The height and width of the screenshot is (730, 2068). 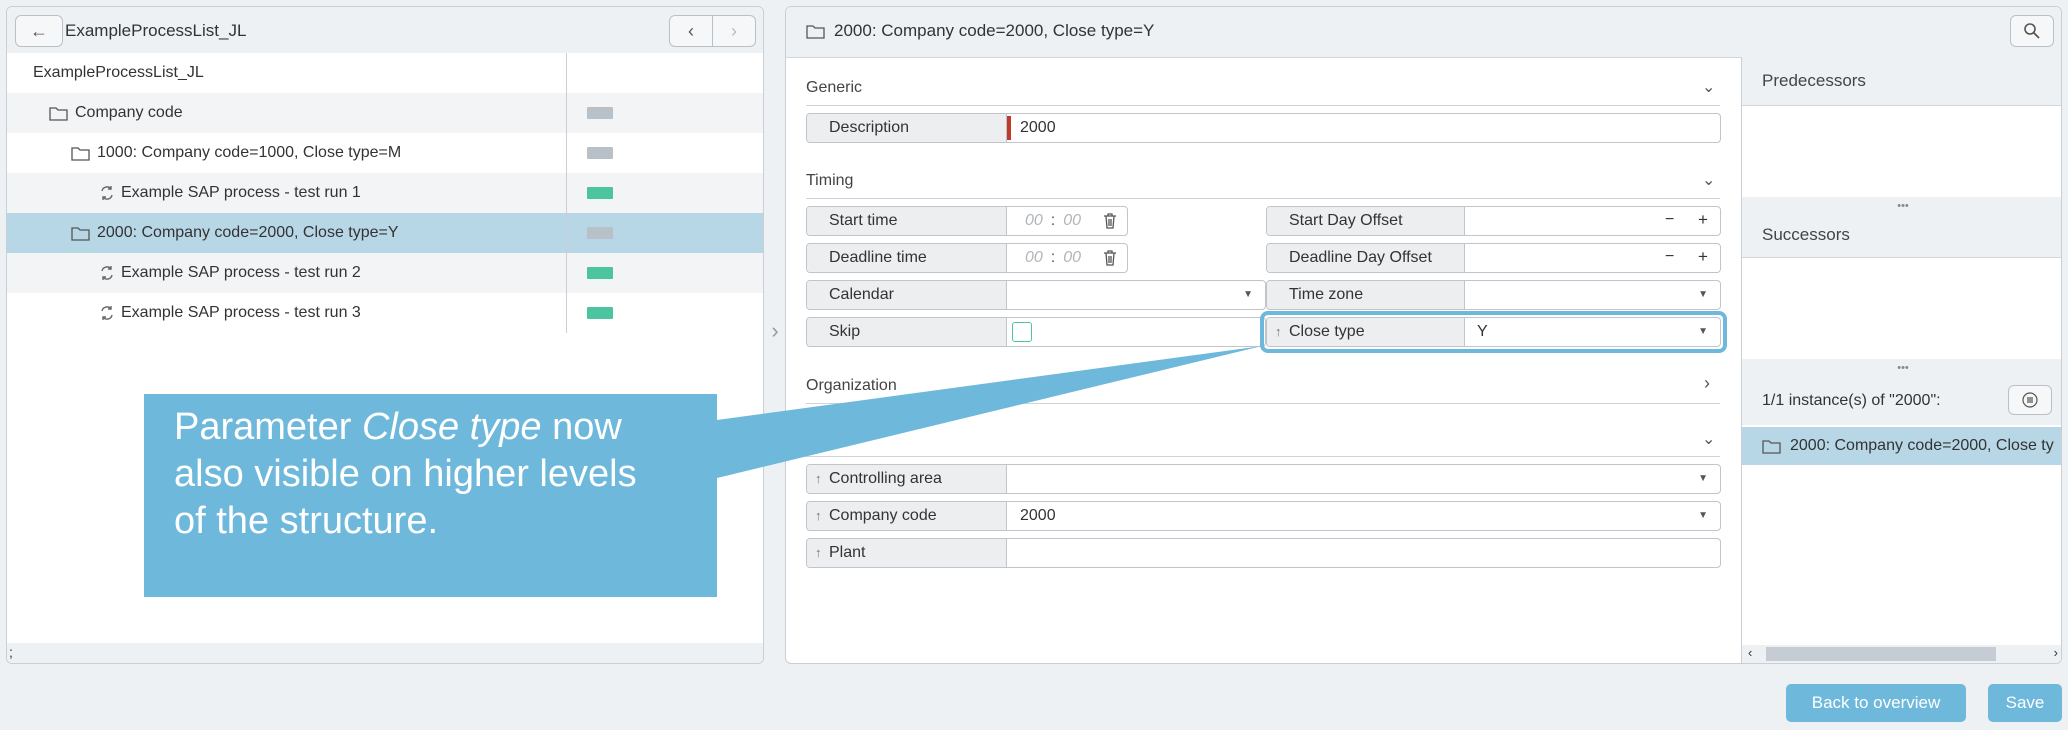 I want to click on save-button: Save, so click(x=2025, y=703).